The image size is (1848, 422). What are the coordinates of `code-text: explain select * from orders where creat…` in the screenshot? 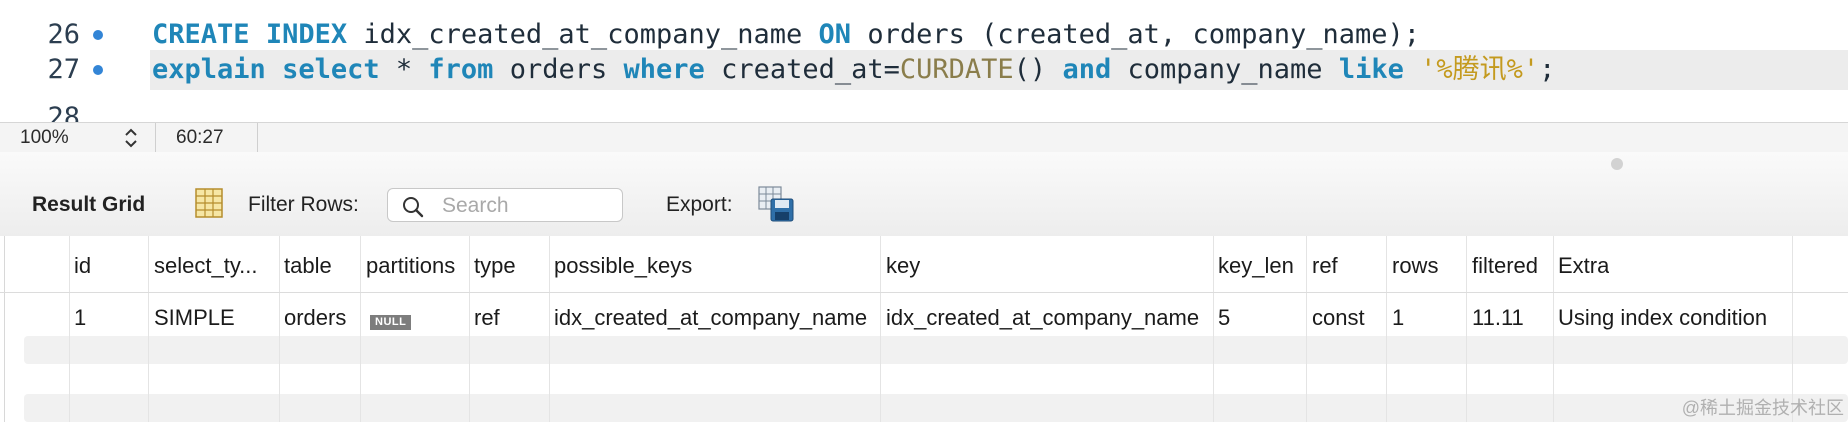 It's located at (999, 70).